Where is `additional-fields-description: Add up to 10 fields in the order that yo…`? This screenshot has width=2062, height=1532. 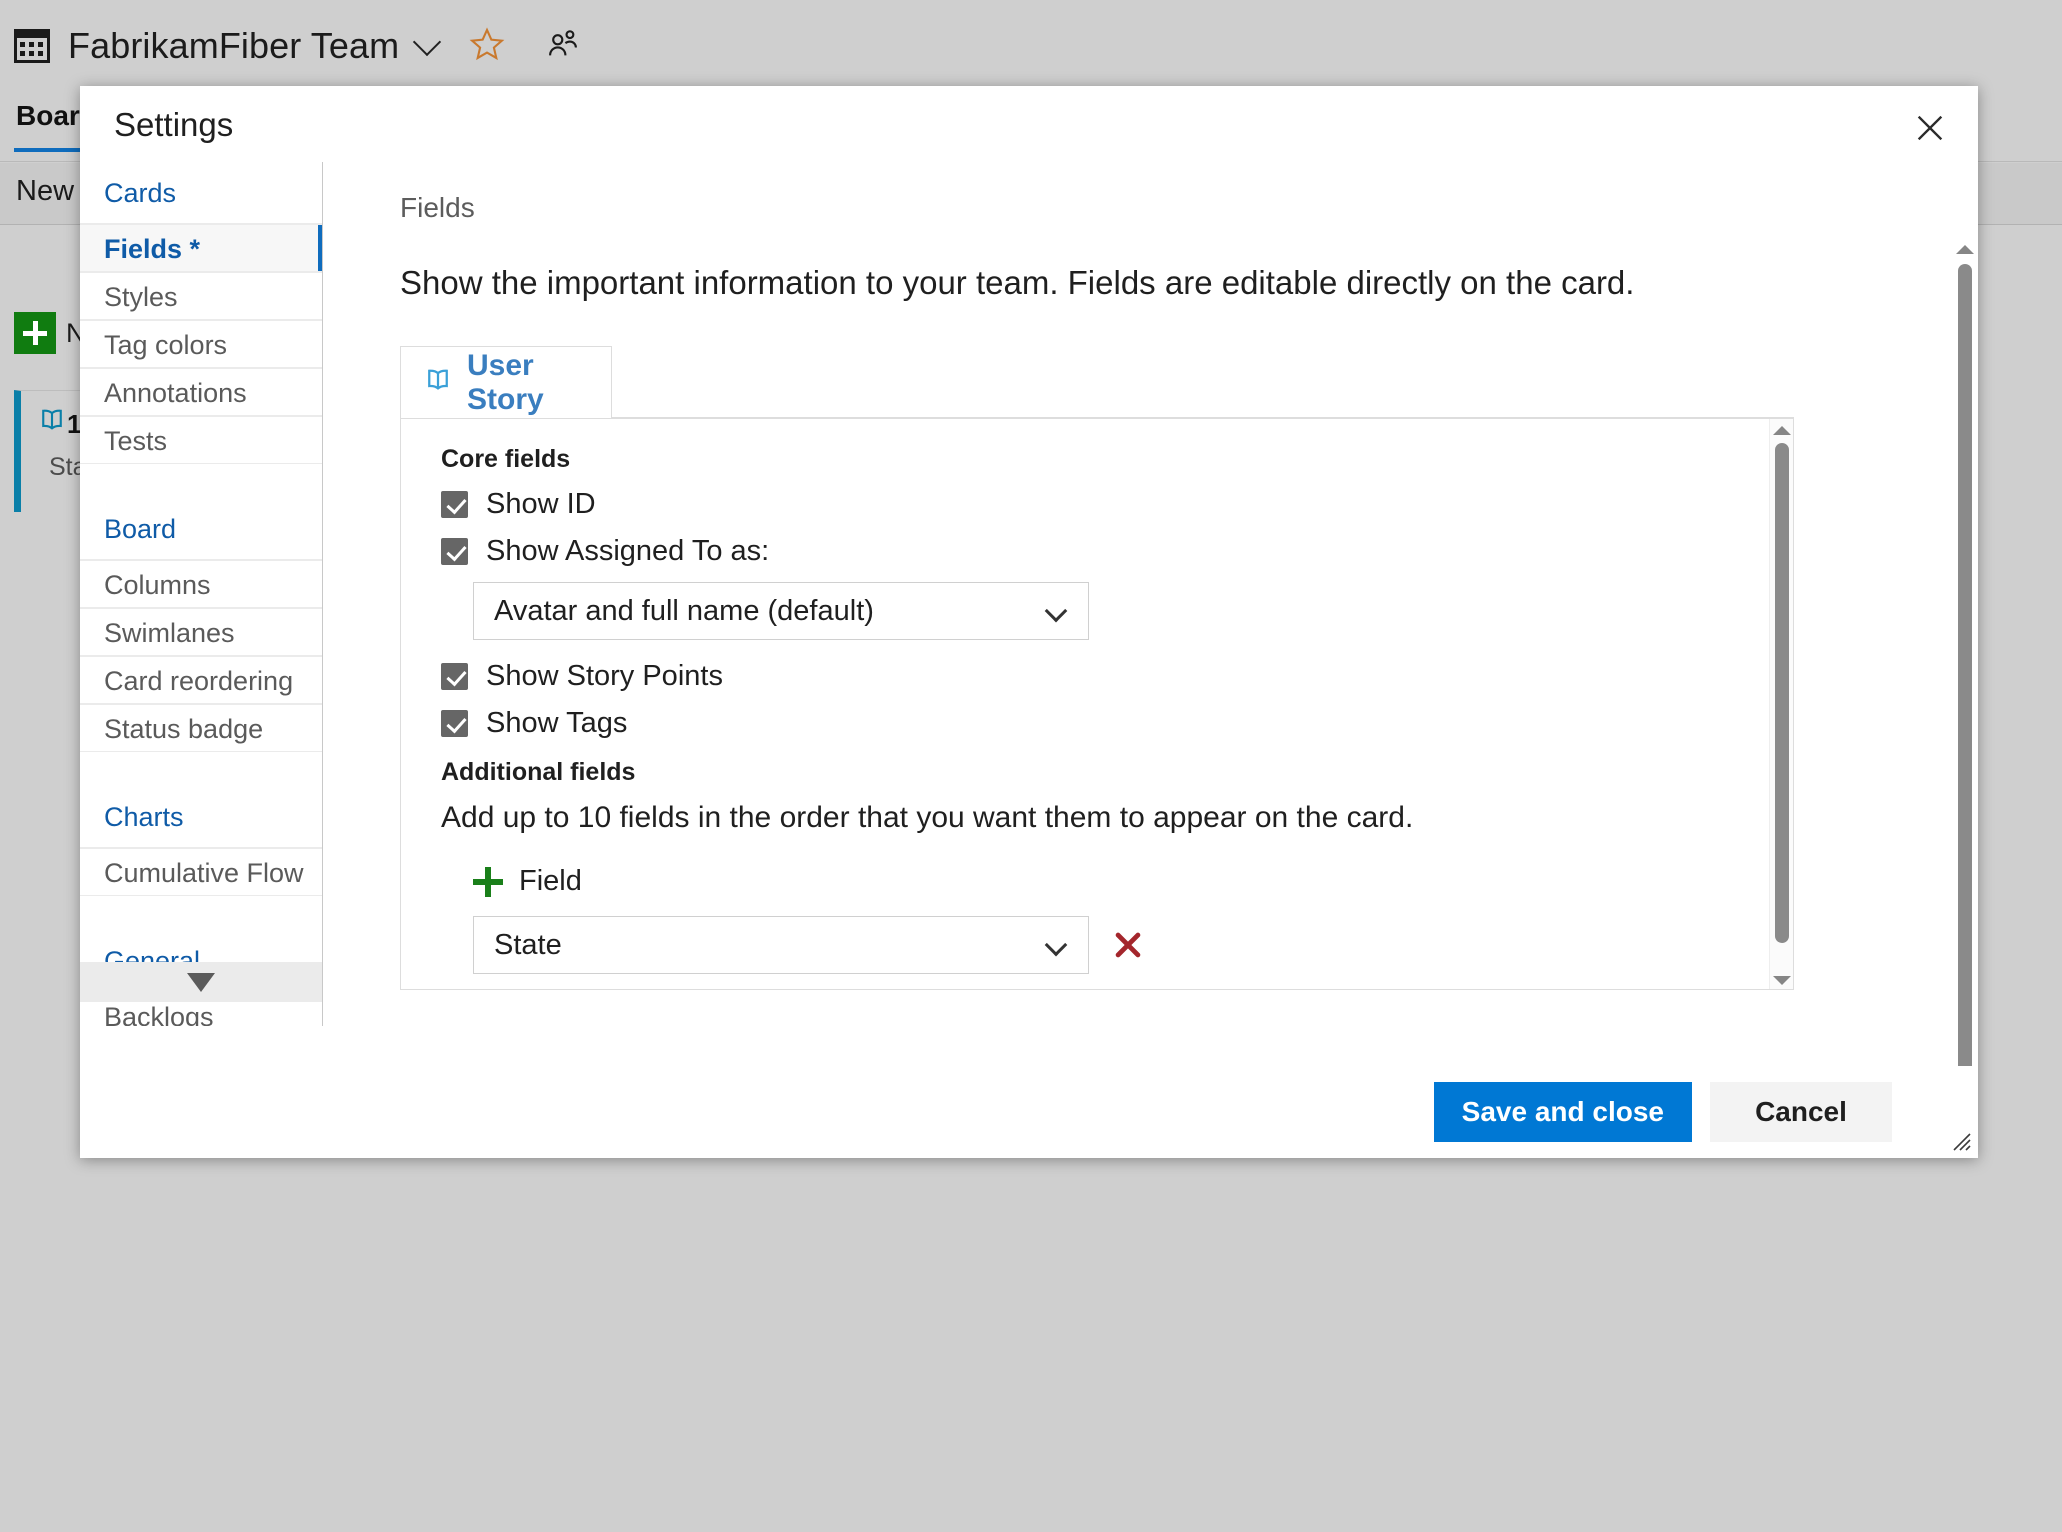 additional-fields-description: Add up to 10 fields in the order that yo… is located at coordinates (927, 817).